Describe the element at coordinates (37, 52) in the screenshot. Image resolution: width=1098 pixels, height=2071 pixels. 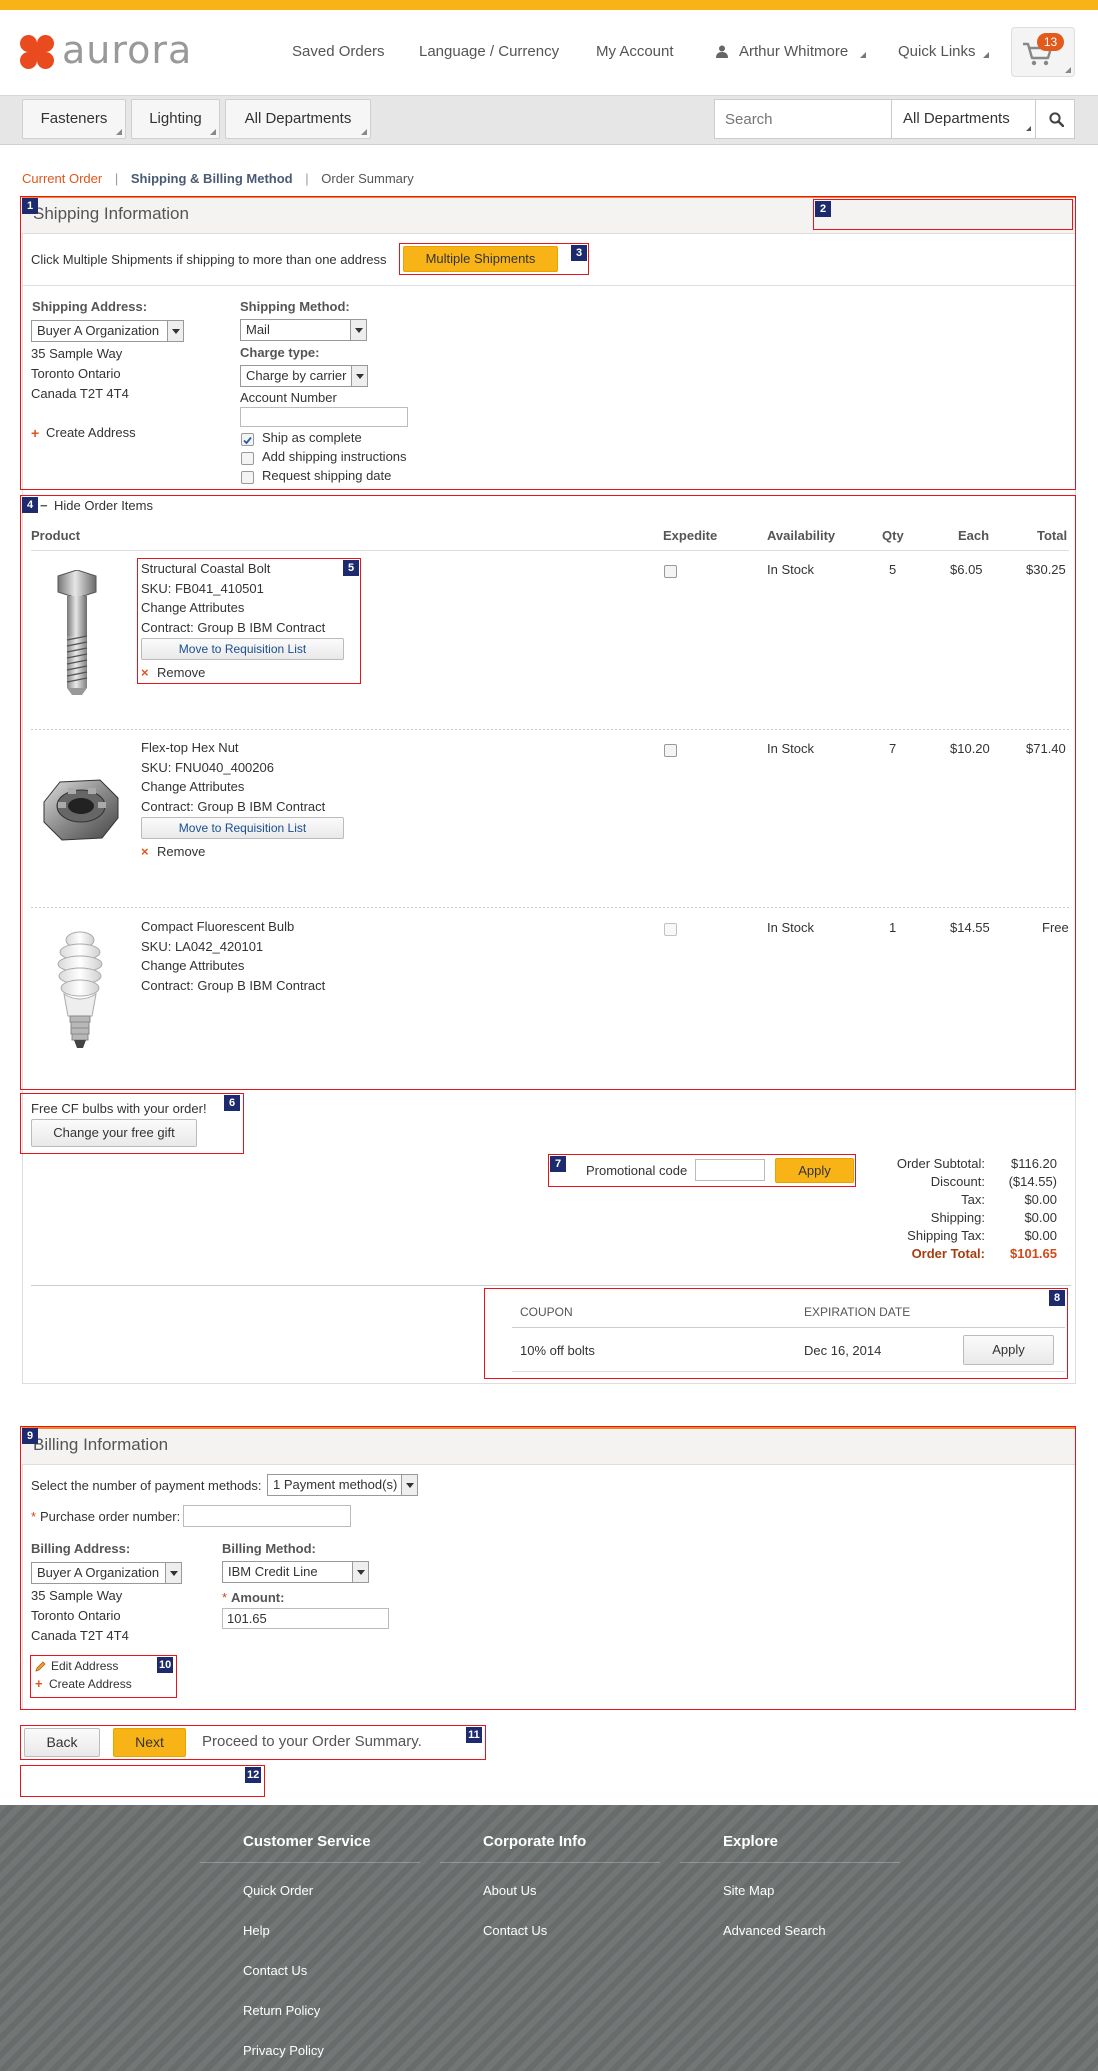
I see `aurora-logo-icon` at that location.